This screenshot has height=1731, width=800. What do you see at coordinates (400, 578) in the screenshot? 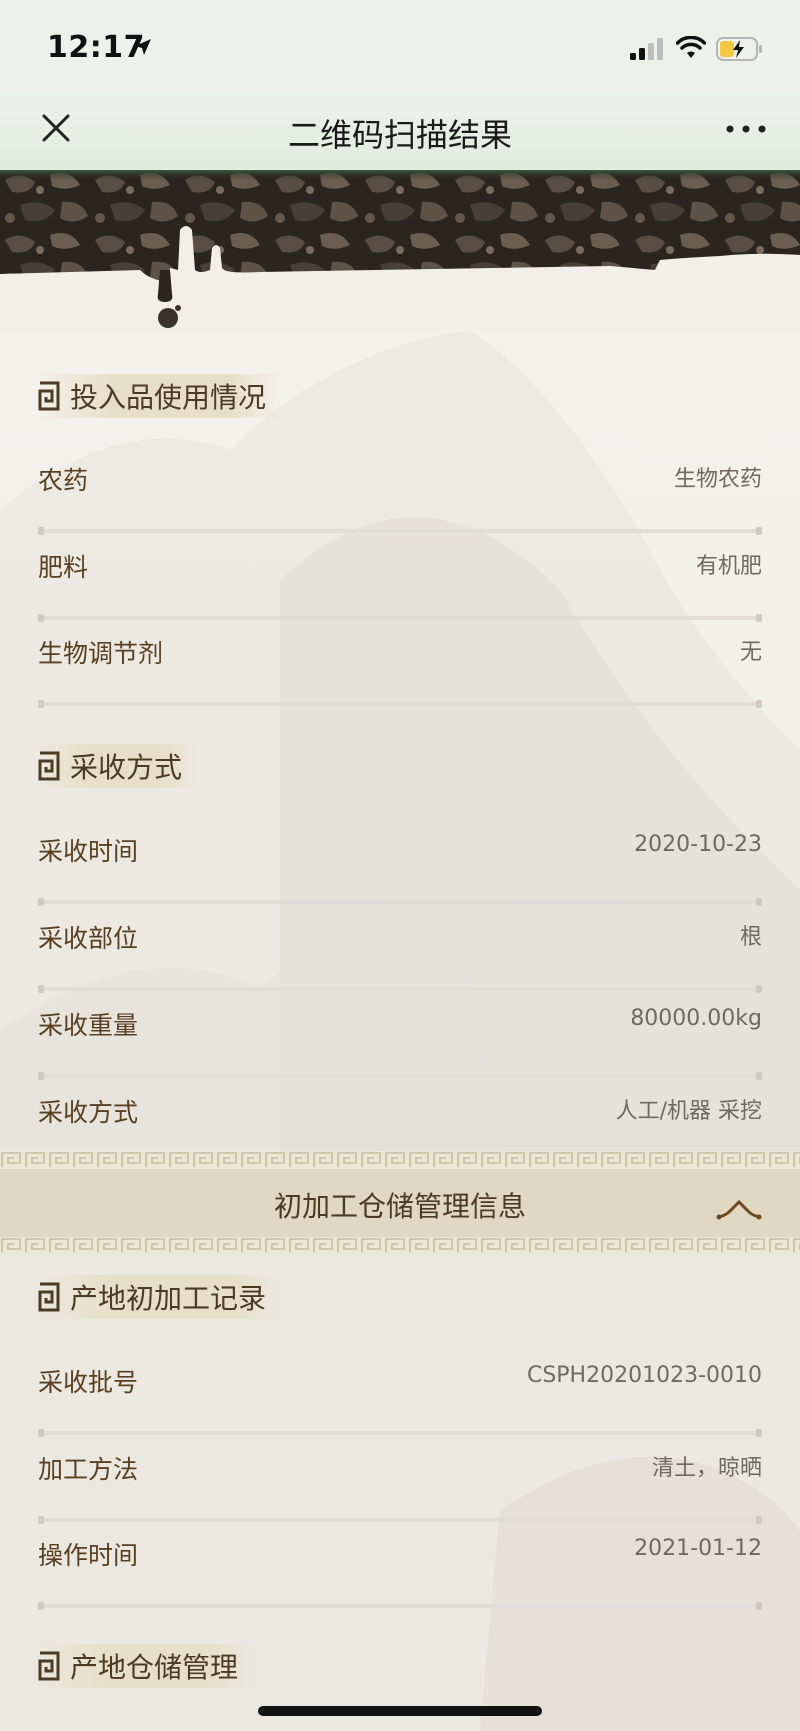
I see `info-row-fertilizer: 肥料 有机肥` at bounding box center [400, 578].